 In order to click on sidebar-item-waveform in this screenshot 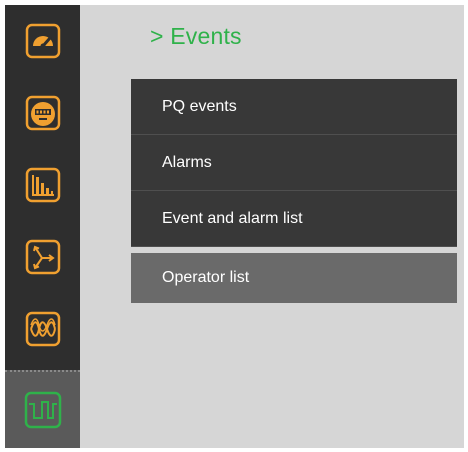, I will do `click(42, 329)`.